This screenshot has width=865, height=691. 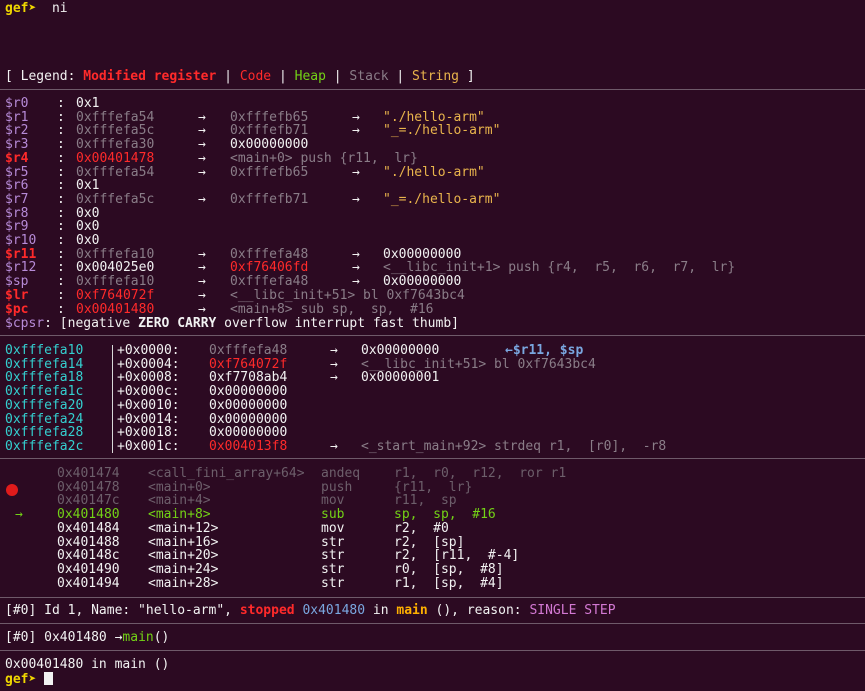 What do you see at coordinates (88, 473) in the screenshot?
I see `code-address: 0x401474` at bounding box center [88, 473].